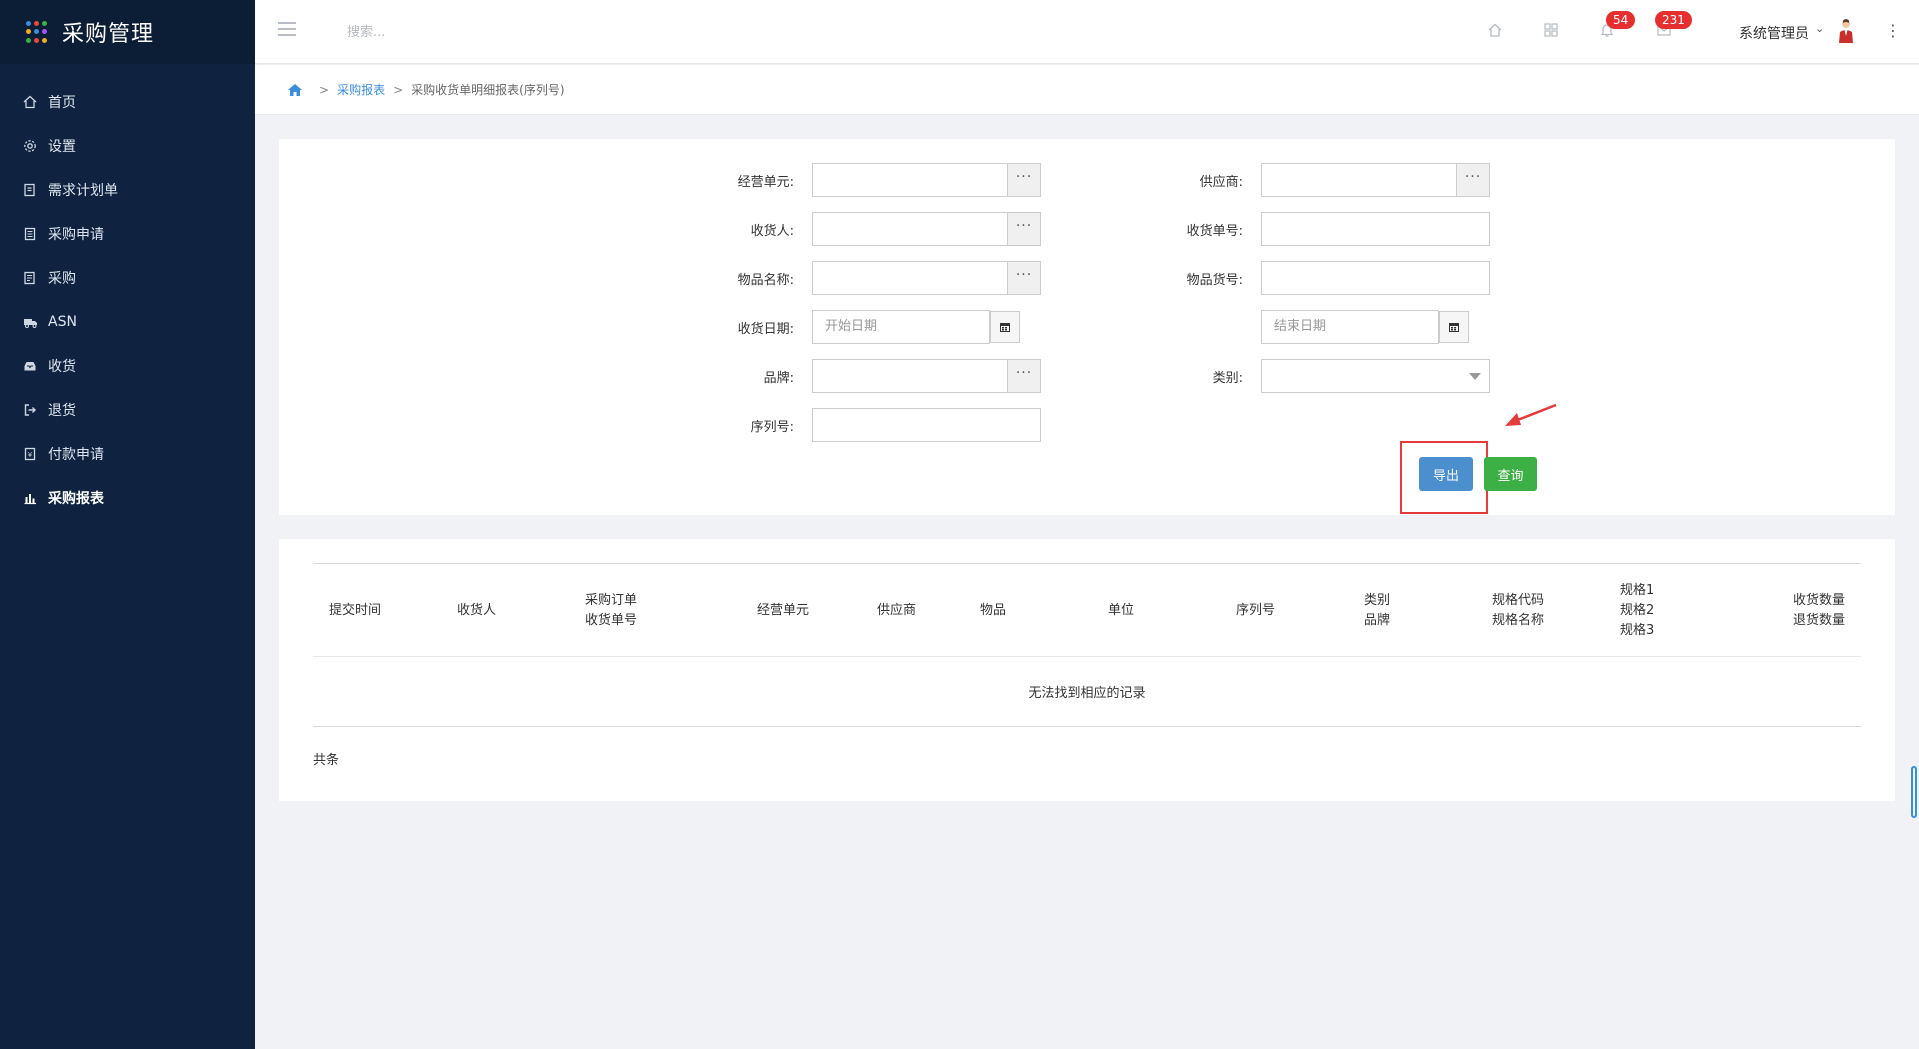 This screenshot has height=1049, width=1919. I want to click on menu-toggle-icon, so click(287, 29).